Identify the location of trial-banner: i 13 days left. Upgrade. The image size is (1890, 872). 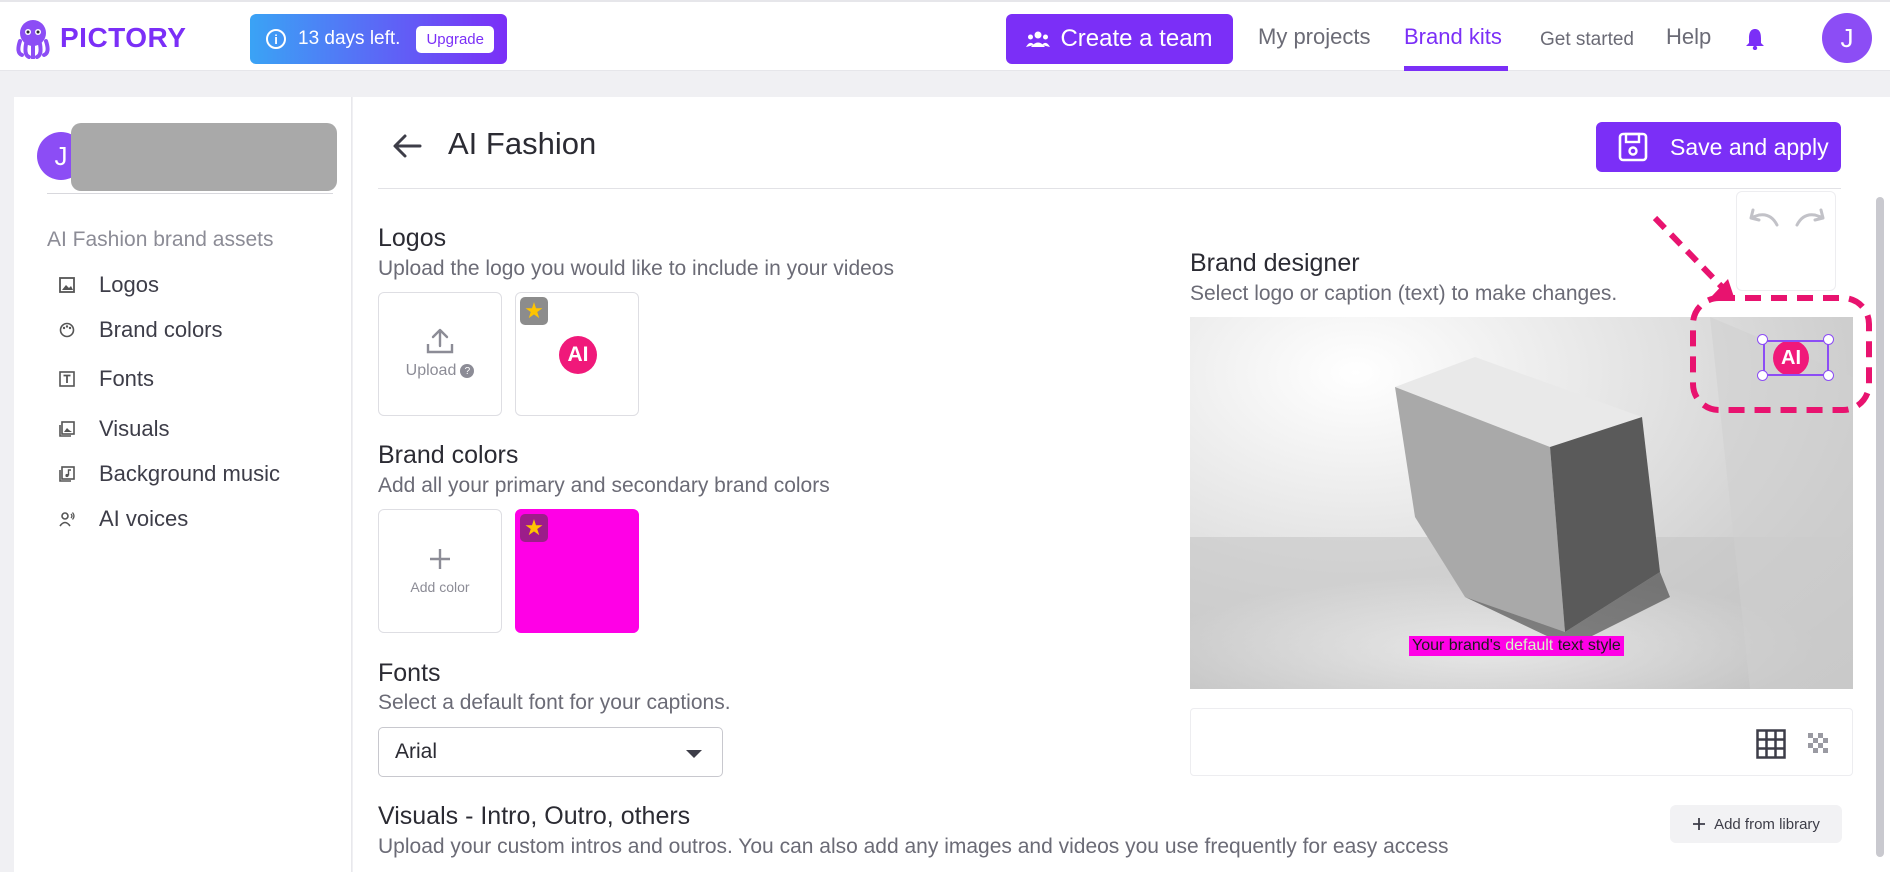
(378, 39).